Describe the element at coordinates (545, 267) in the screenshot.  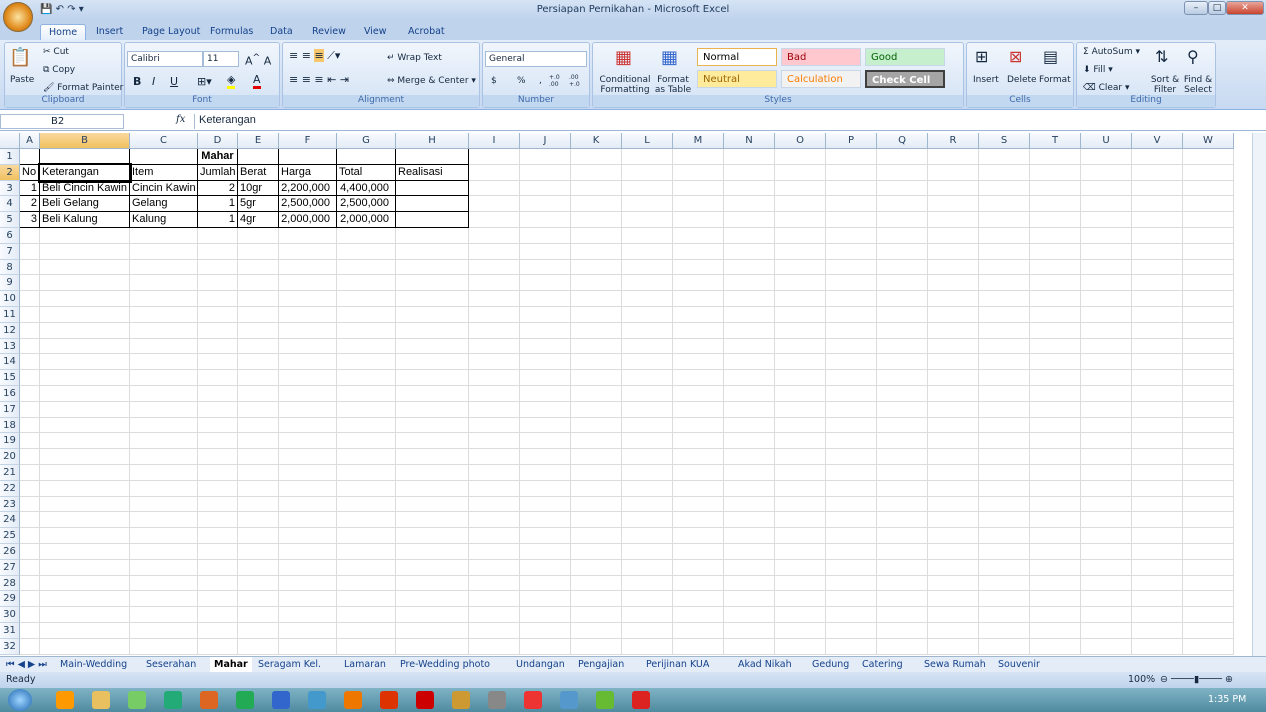
I see `cell-J8` at that location.